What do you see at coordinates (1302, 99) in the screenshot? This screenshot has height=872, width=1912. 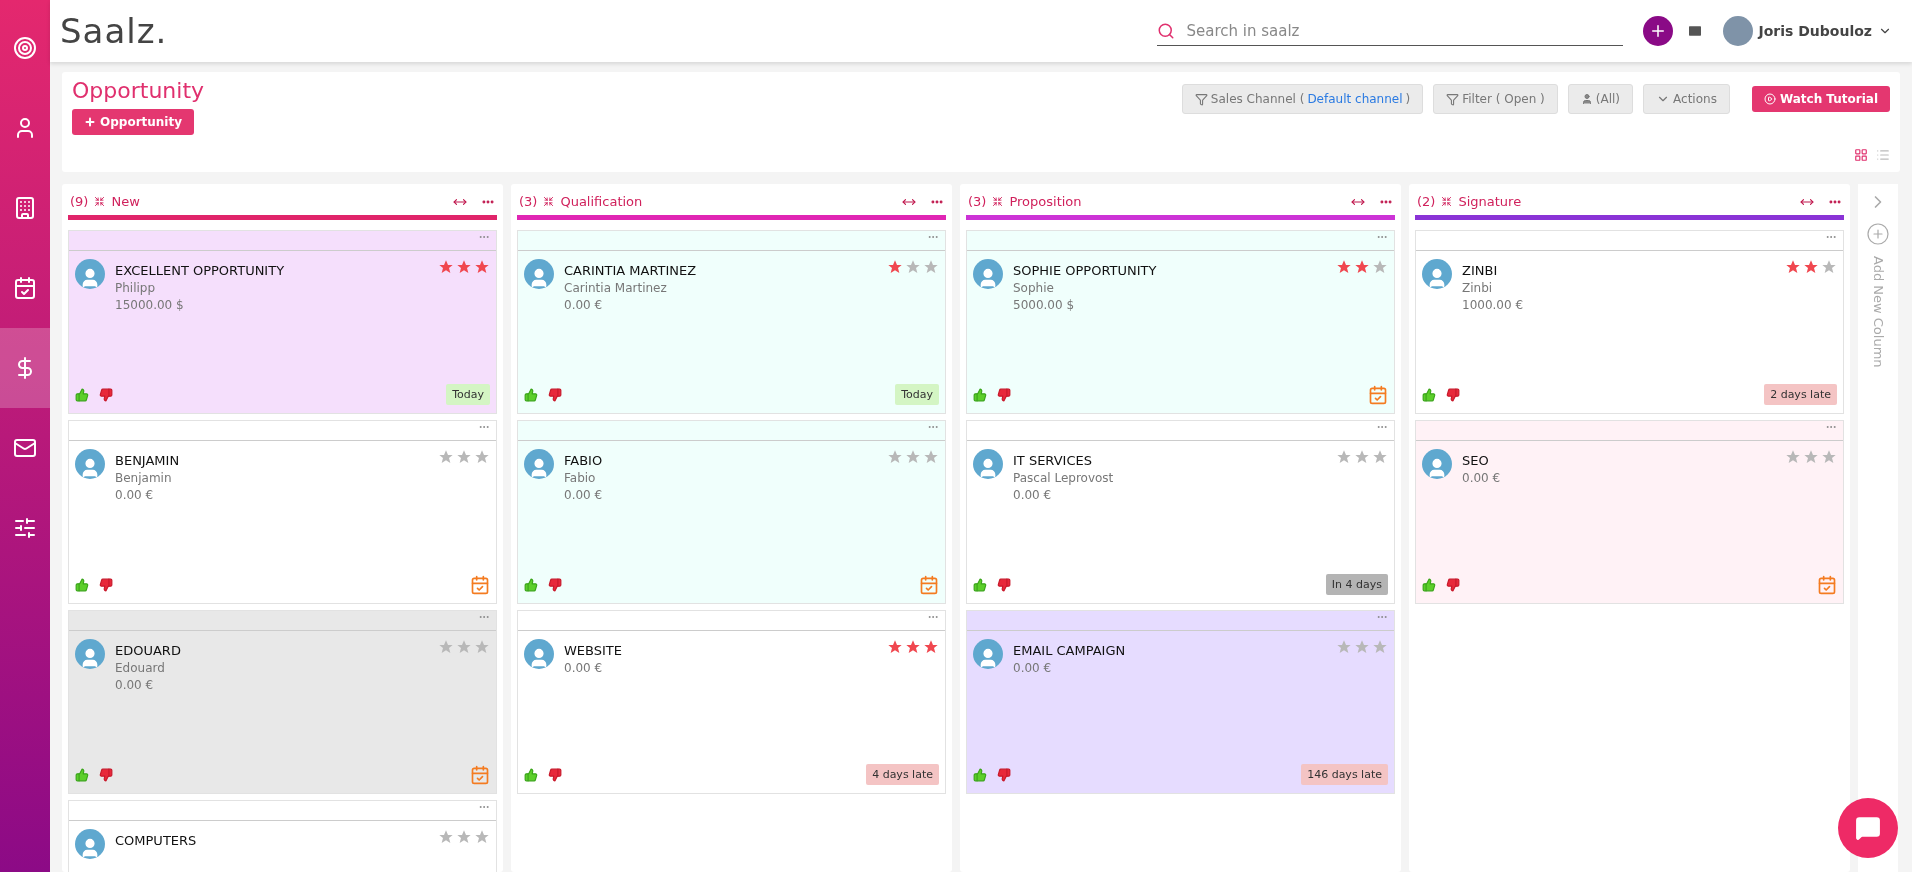 I see `filter-button: Sales Channel ( Default channel )` at bounding box center [1302, 99].